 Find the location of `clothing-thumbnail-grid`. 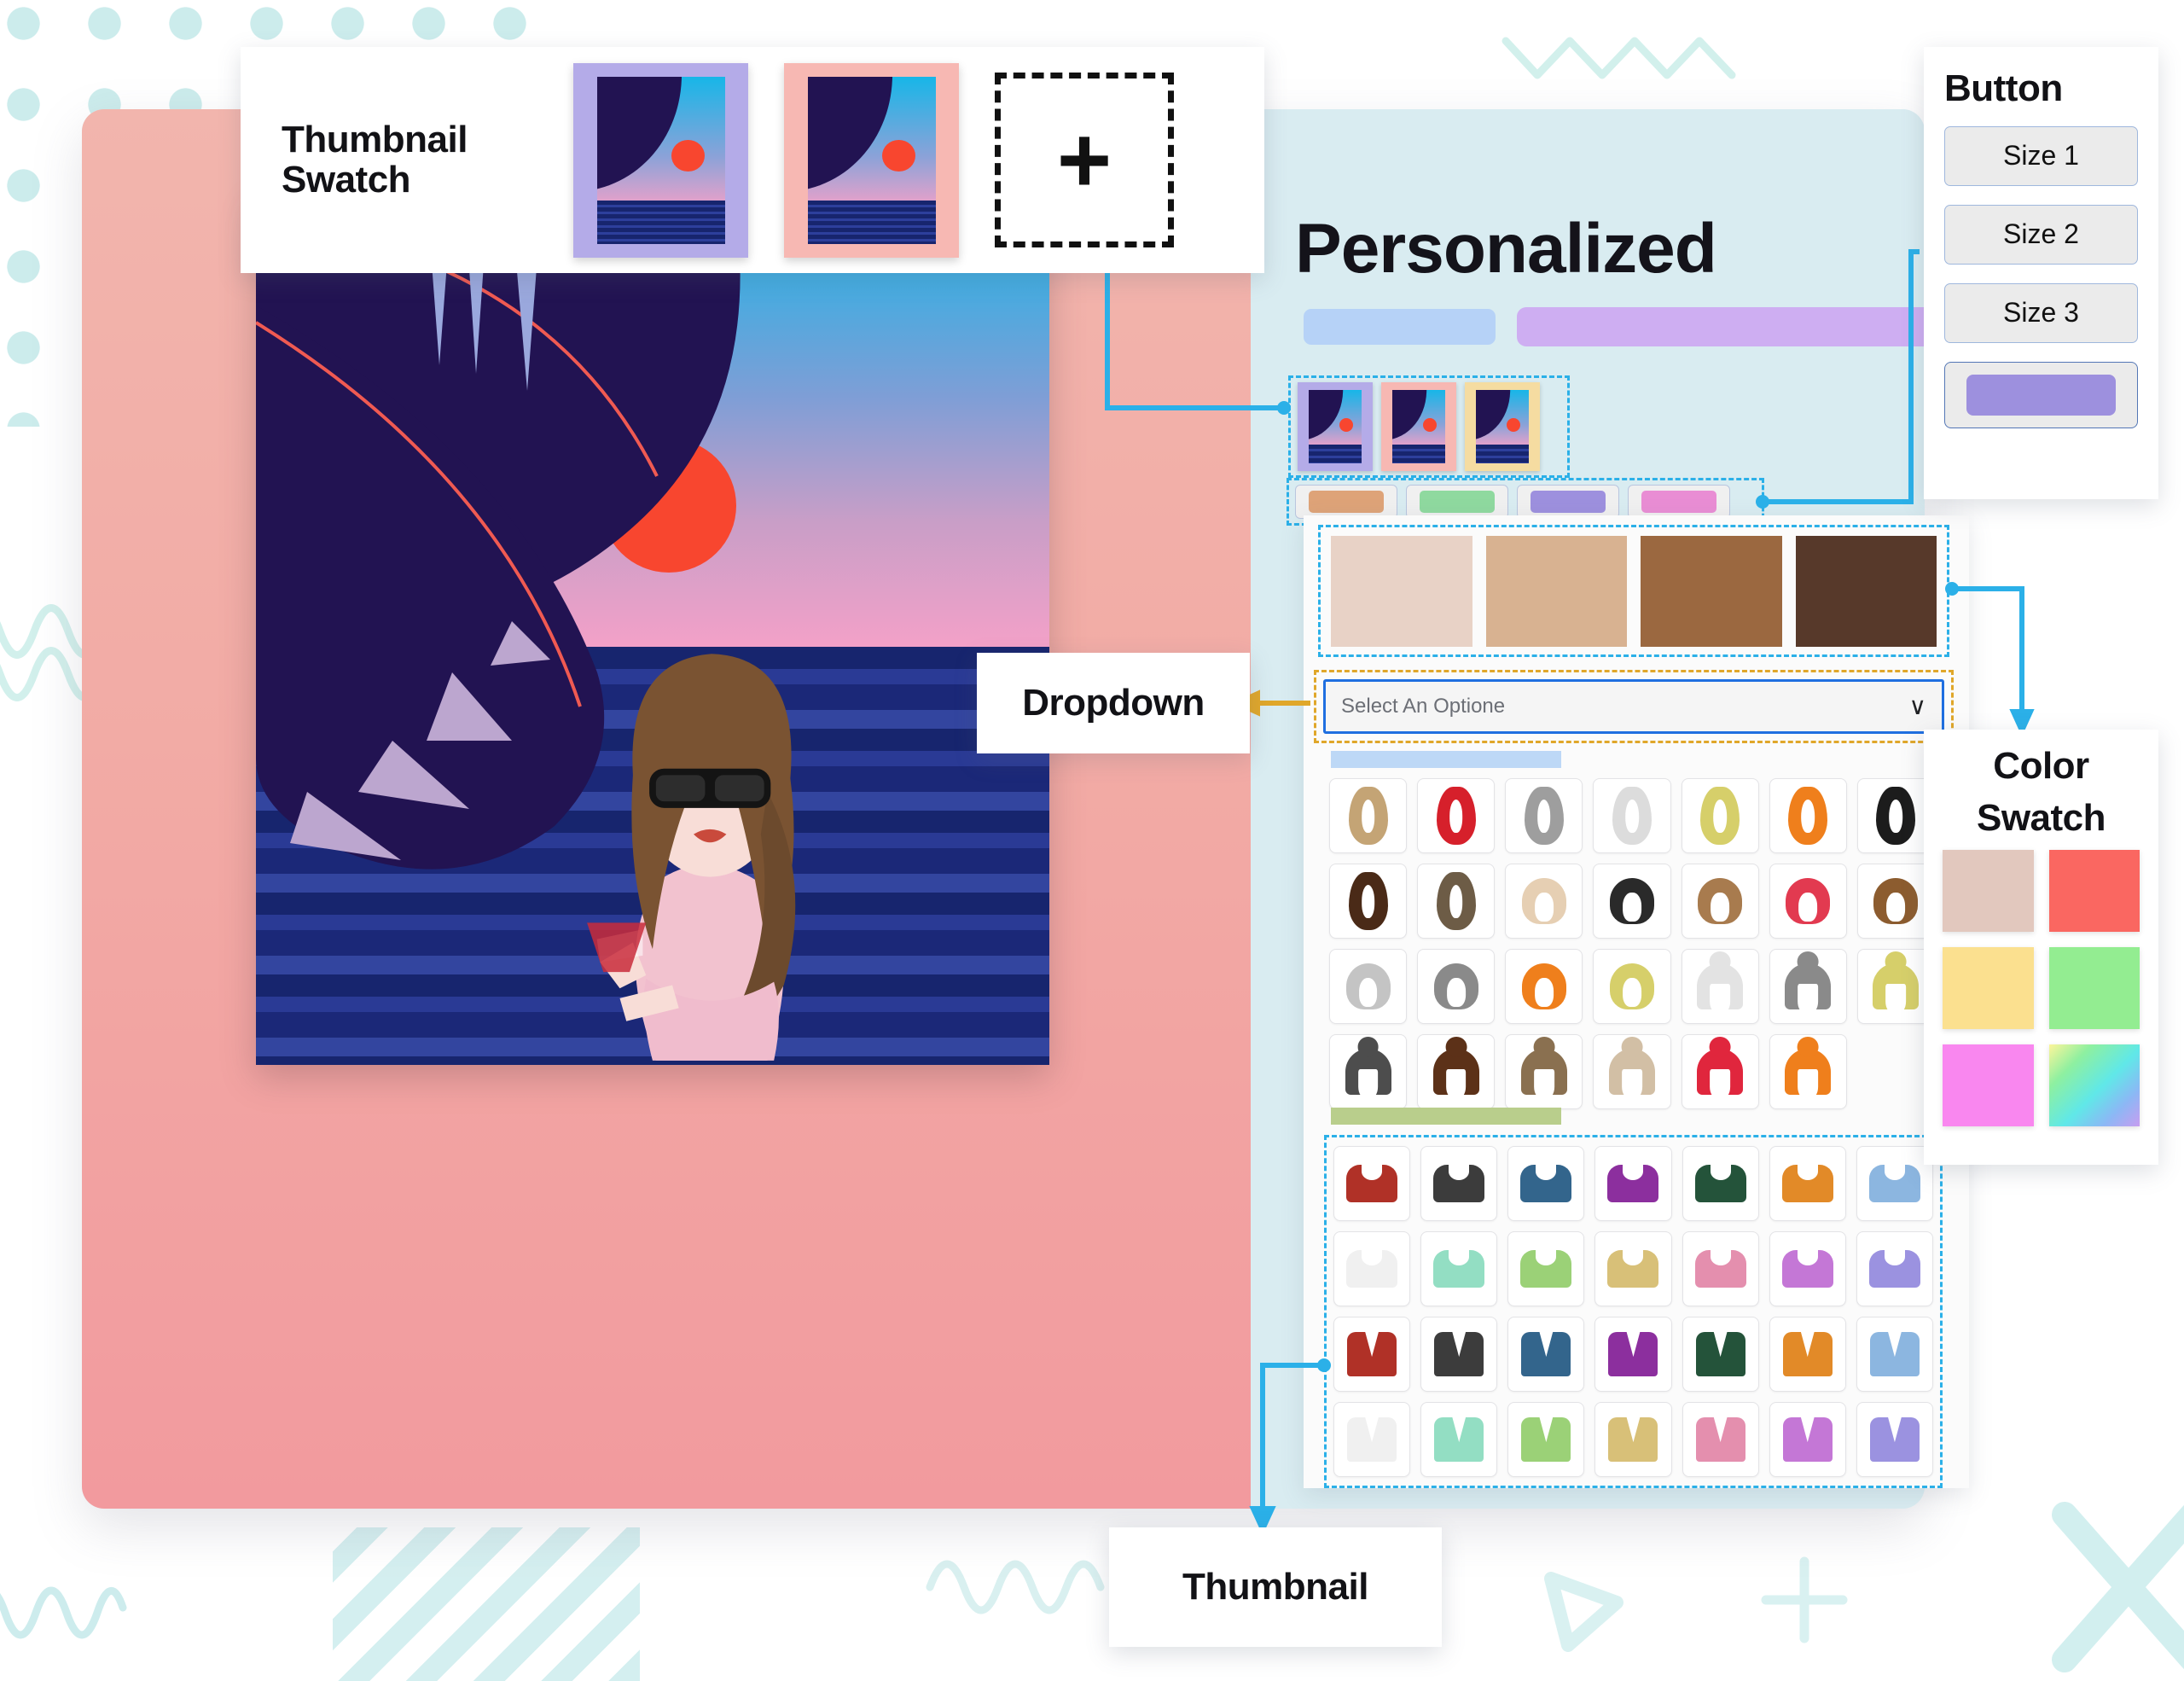

clothing-thumbnail-grid is located at coordinates (1634, 1312).